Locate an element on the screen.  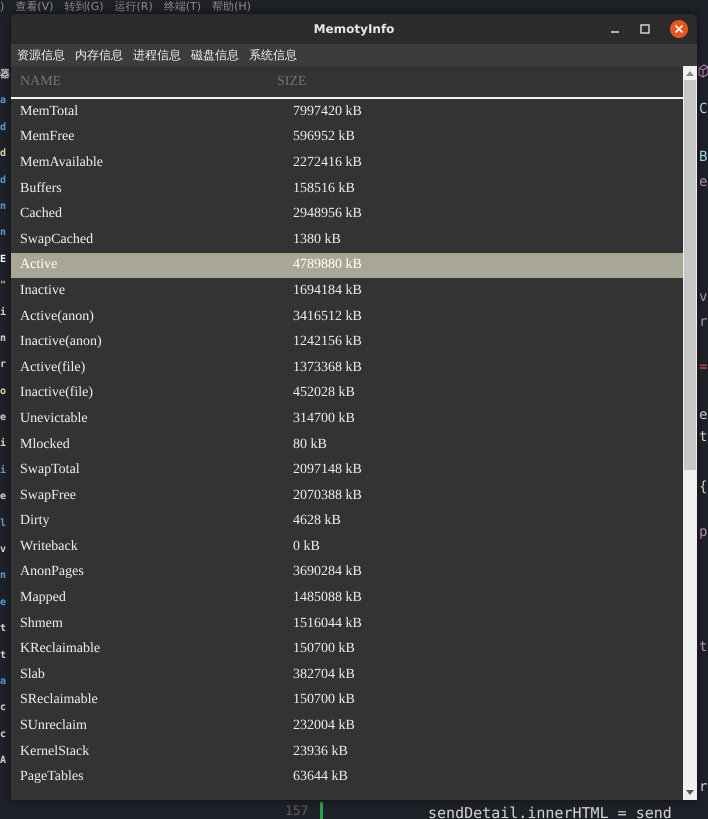
table-cell: 3416512 kB is located at coordinates (327, 316).